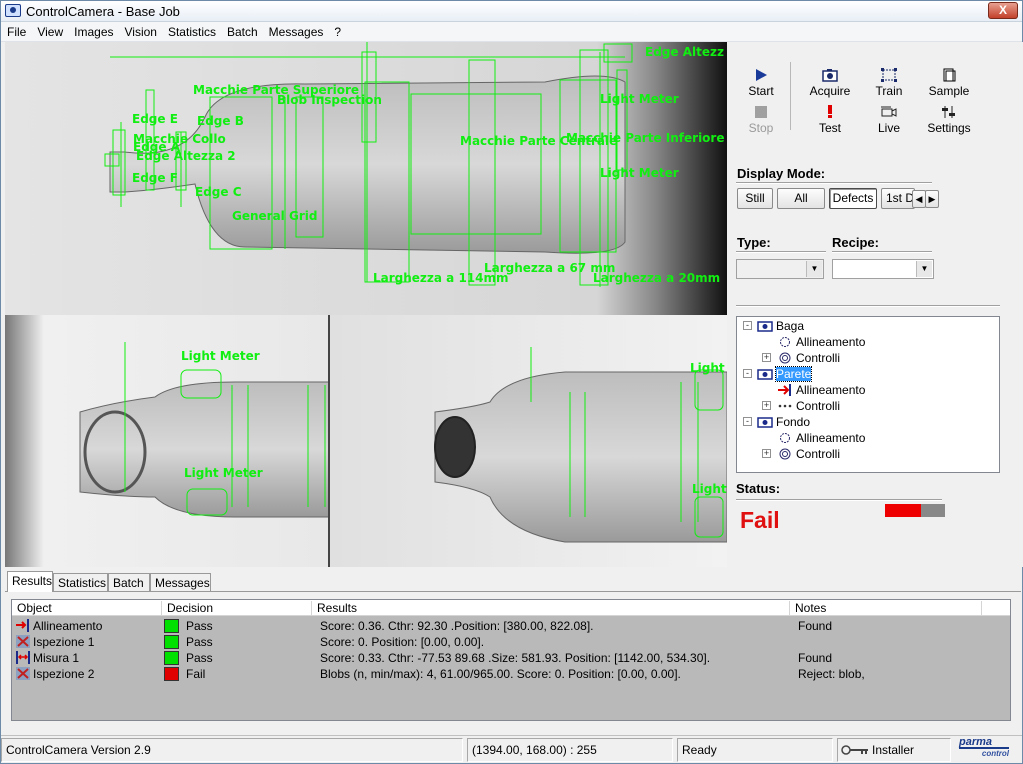  I want to click on overlay-light-meter-mid: Light Meter, so click(639, 173).